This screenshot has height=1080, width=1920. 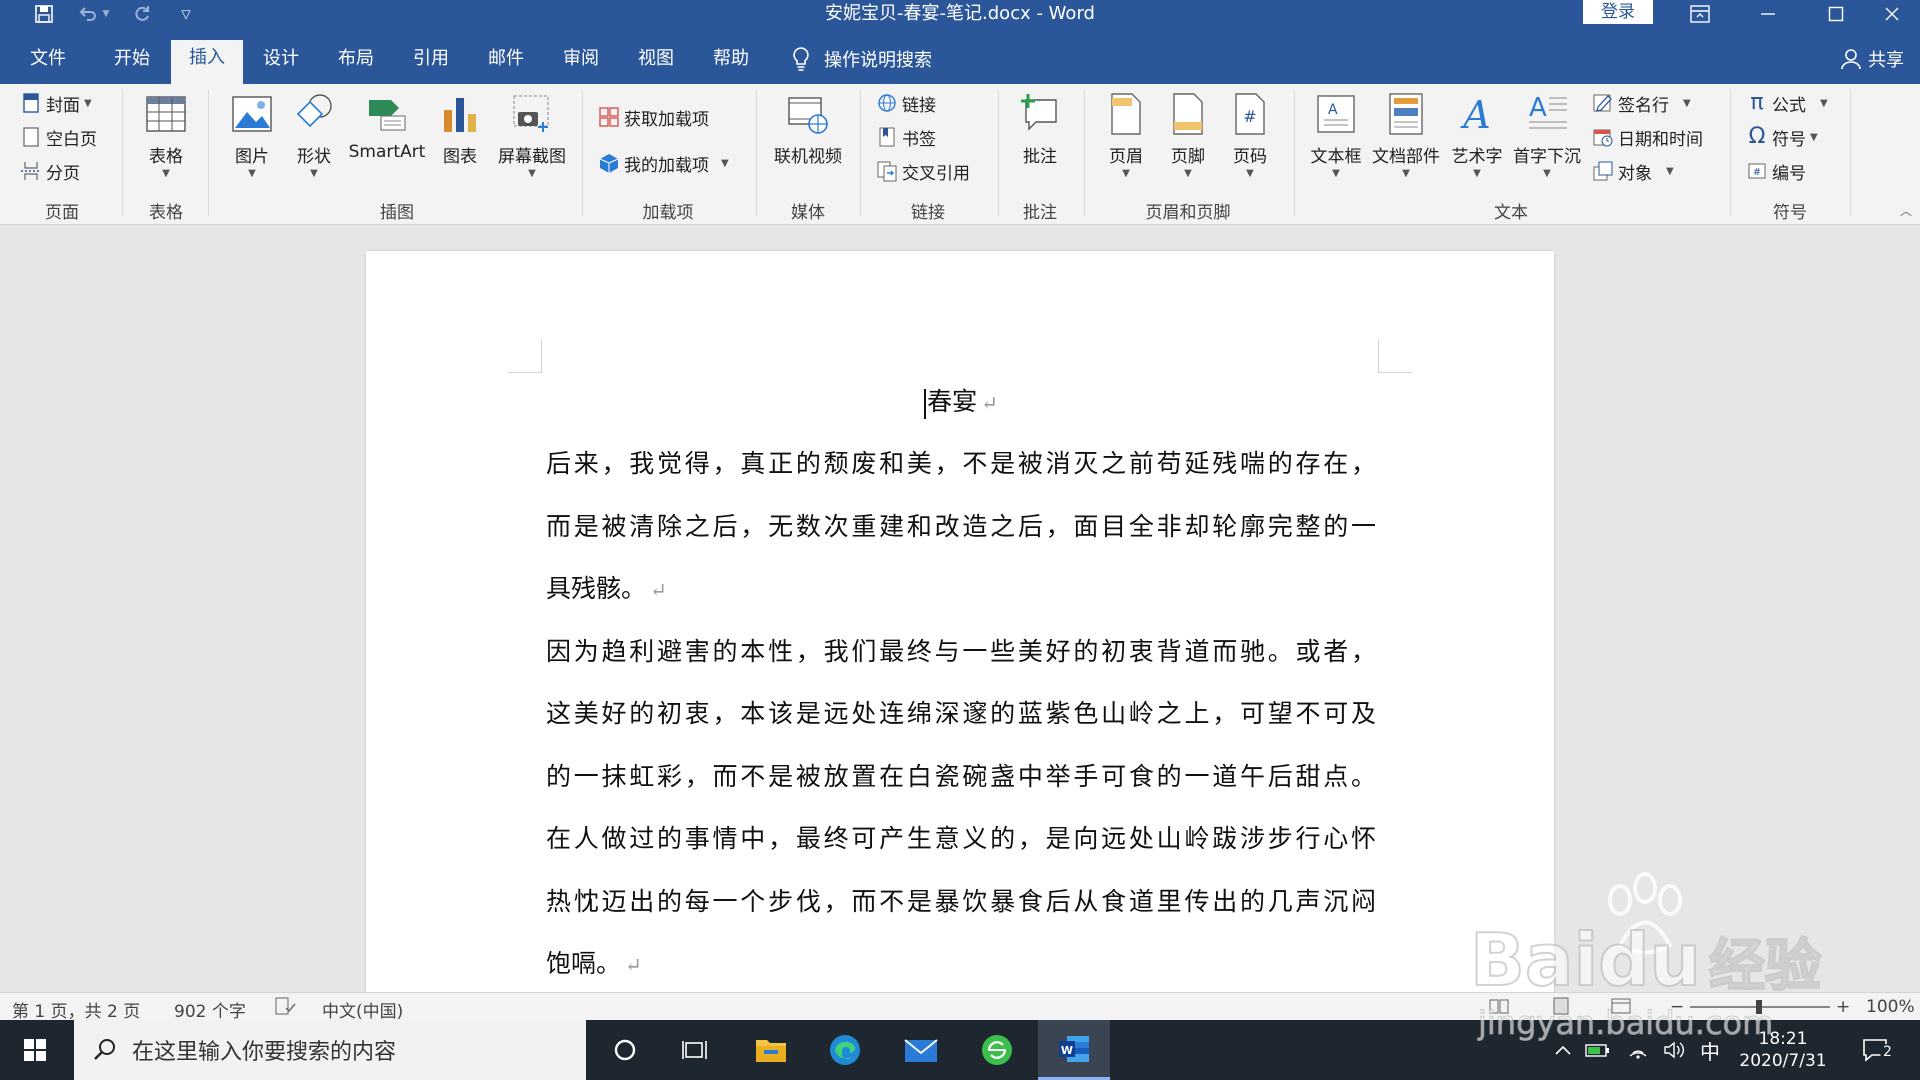 I want to click on login-button: 登录, so click(x=1618, y=12).